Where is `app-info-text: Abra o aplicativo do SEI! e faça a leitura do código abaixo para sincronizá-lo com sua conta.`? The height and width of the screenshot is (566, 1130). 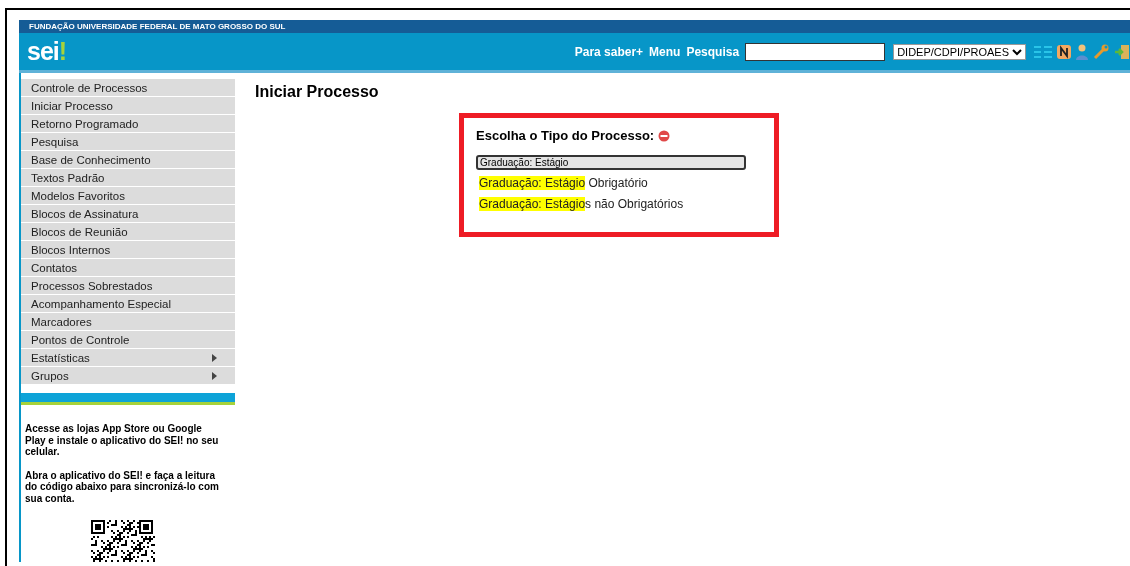 app-info-text: Abra o aplicativo do SEI! e faça a leitura do código abaixo para sincronizá-lo com sua conta. is located at coordinates (122, 486).